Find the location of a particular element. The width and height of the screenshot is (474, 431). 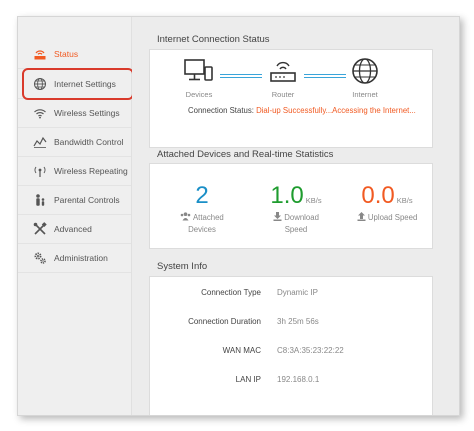

attached-label-line2: Devices is located at coordinates (202, 229).